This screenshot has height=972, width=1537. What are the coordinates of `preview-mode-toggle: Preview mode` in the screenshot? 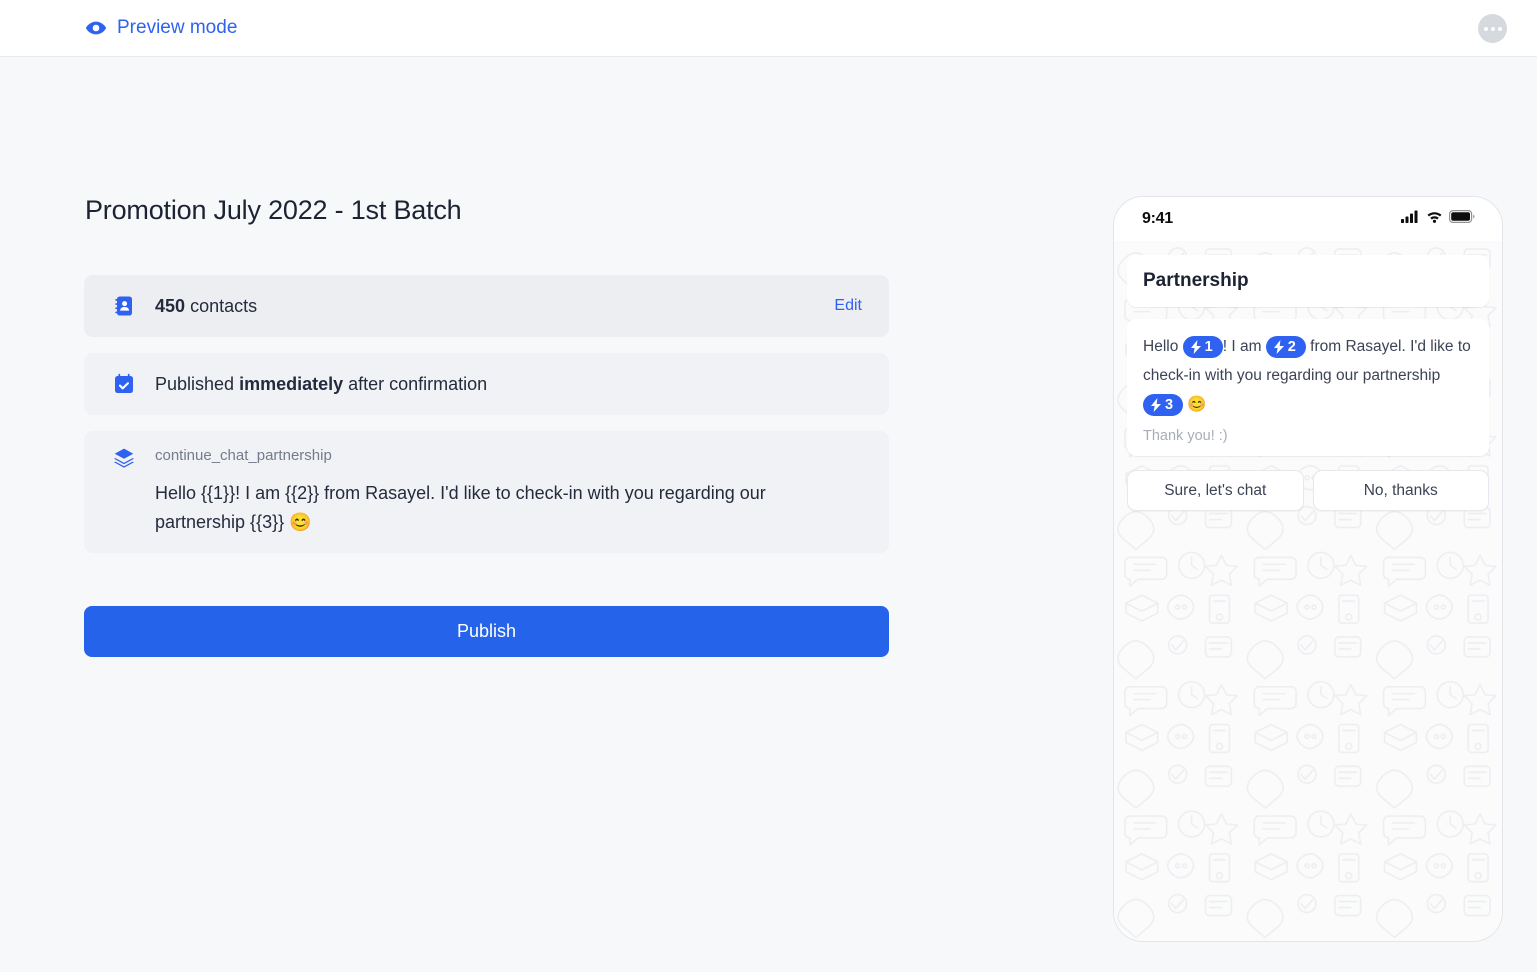 It's located at (161, 28).